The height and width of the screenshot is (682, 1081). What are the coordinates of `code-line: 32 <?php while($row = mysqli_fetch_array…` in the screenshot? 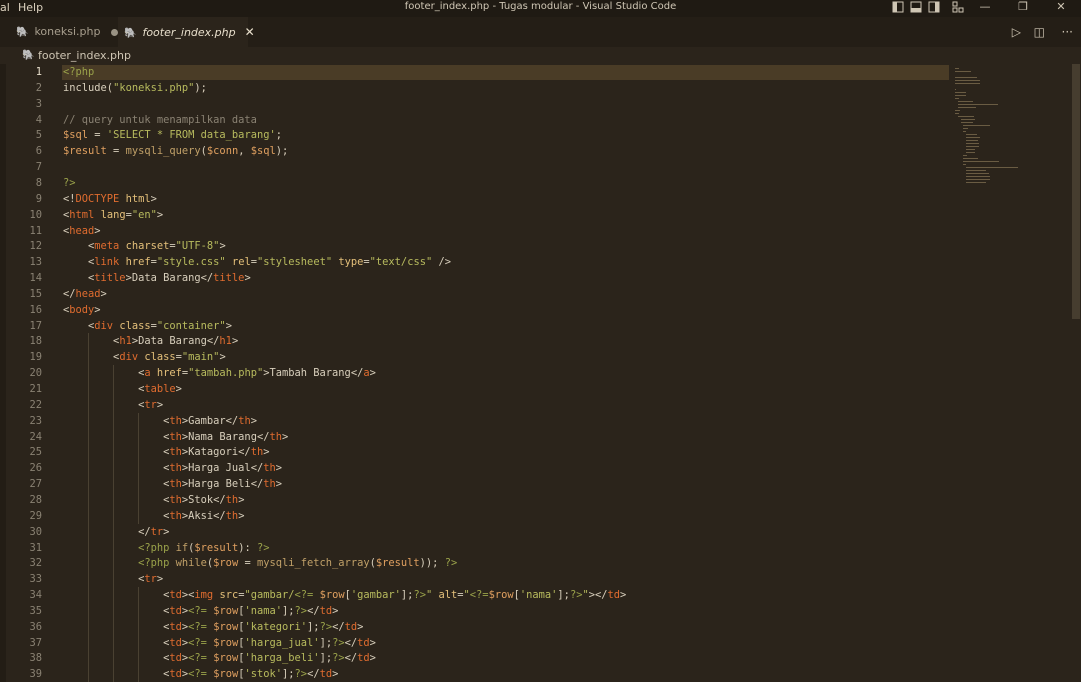 It's located at (475, 563).